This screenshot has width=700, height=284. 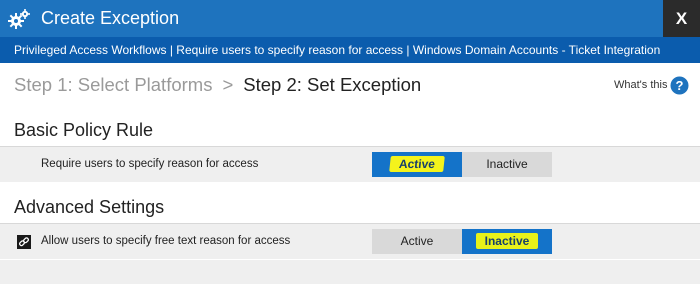 What do you see at coordinates (110, 18) in the screenshot?
I see `window-title: Create Exception` at bounding box center [110, 18].